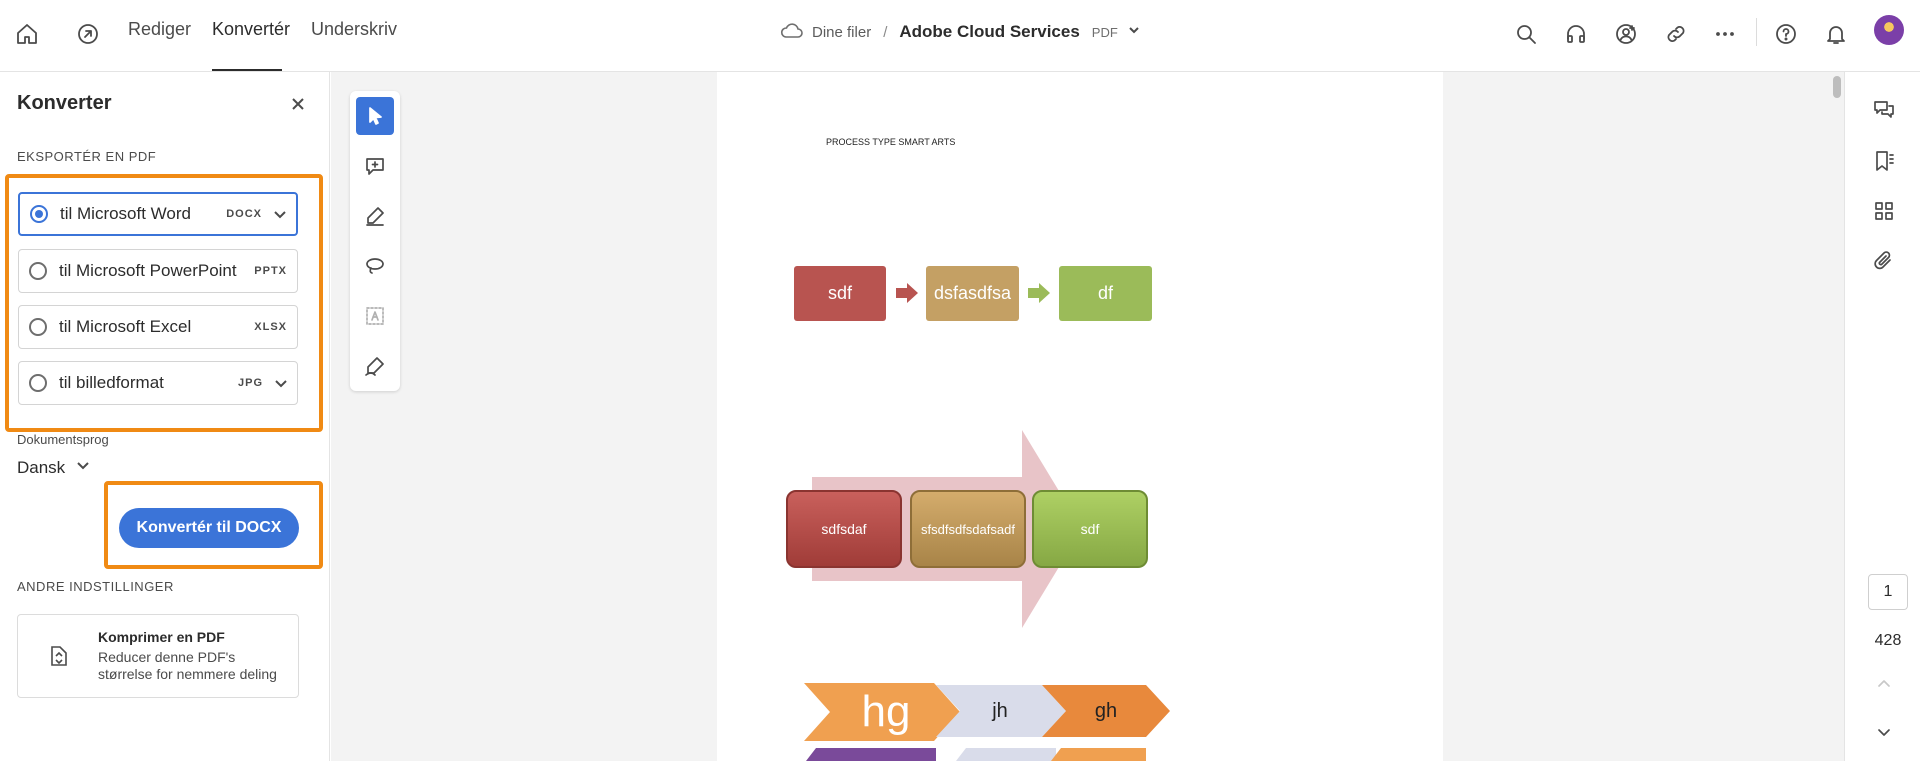 The height and width of the screenshot is (761, 1920). Describe the element at coordinates (1106, 710) in the screenshot. I see `process3-label: gh` at that location.